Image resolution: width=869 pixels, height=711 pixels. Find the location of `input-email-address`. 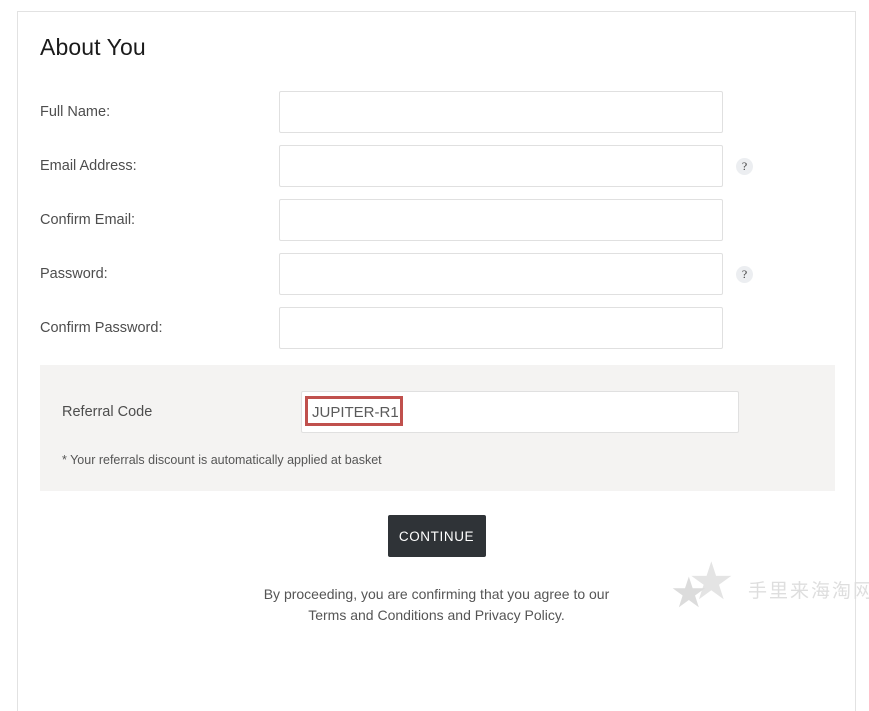

input-email-address is located at coordinates (501, 166).